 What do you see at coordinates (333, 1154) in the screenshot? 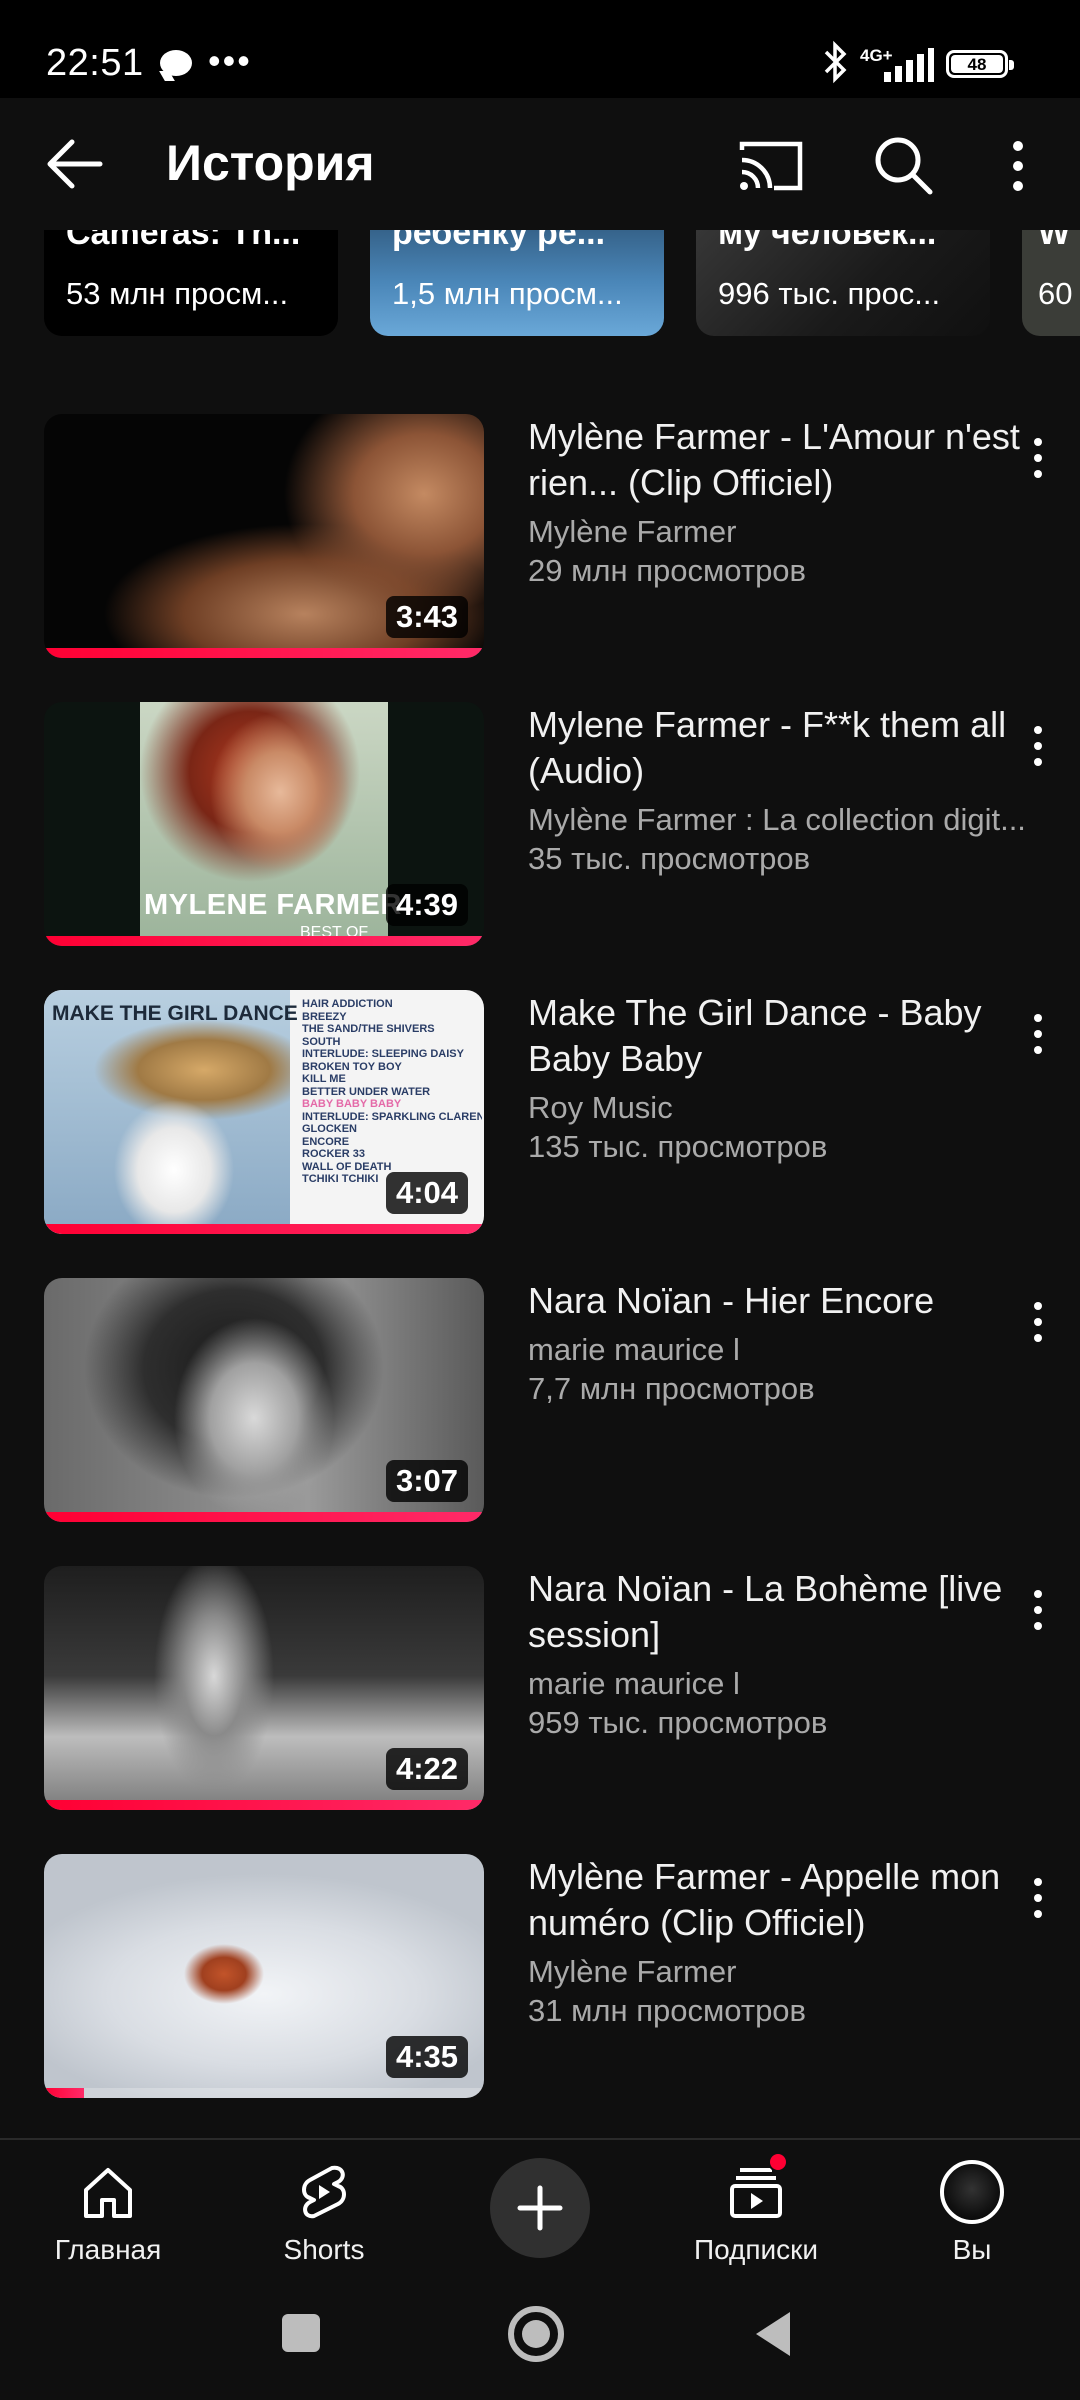
I see `track-item: ROCKER 33` at bounding box center [333, 1154].